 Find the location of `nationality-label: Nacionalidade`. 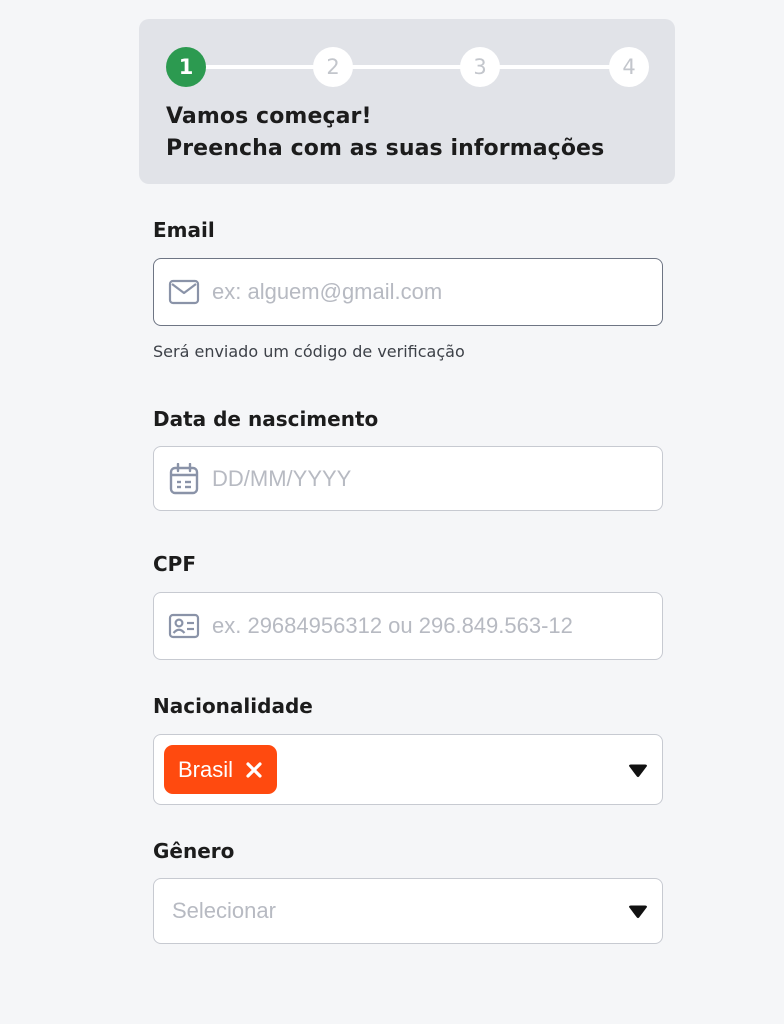

nationality-label: Nacionalidade is located at coordinates (233, 706).